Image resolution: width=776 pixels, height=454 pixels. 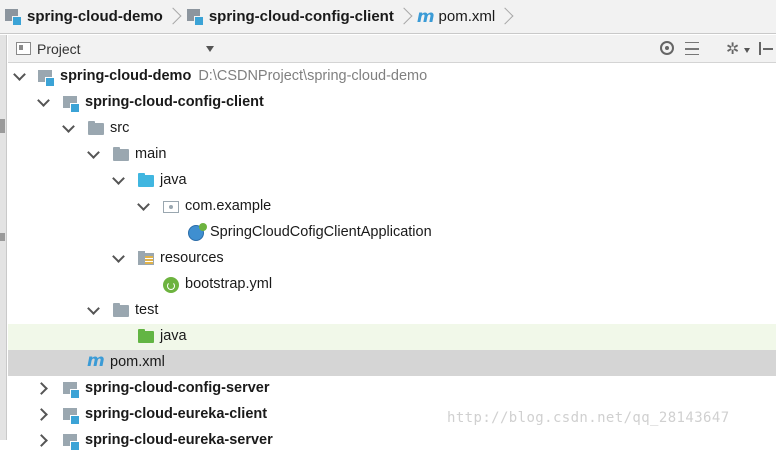 I want to click on tree-row-package: com.example, so click(x=392, y=207).